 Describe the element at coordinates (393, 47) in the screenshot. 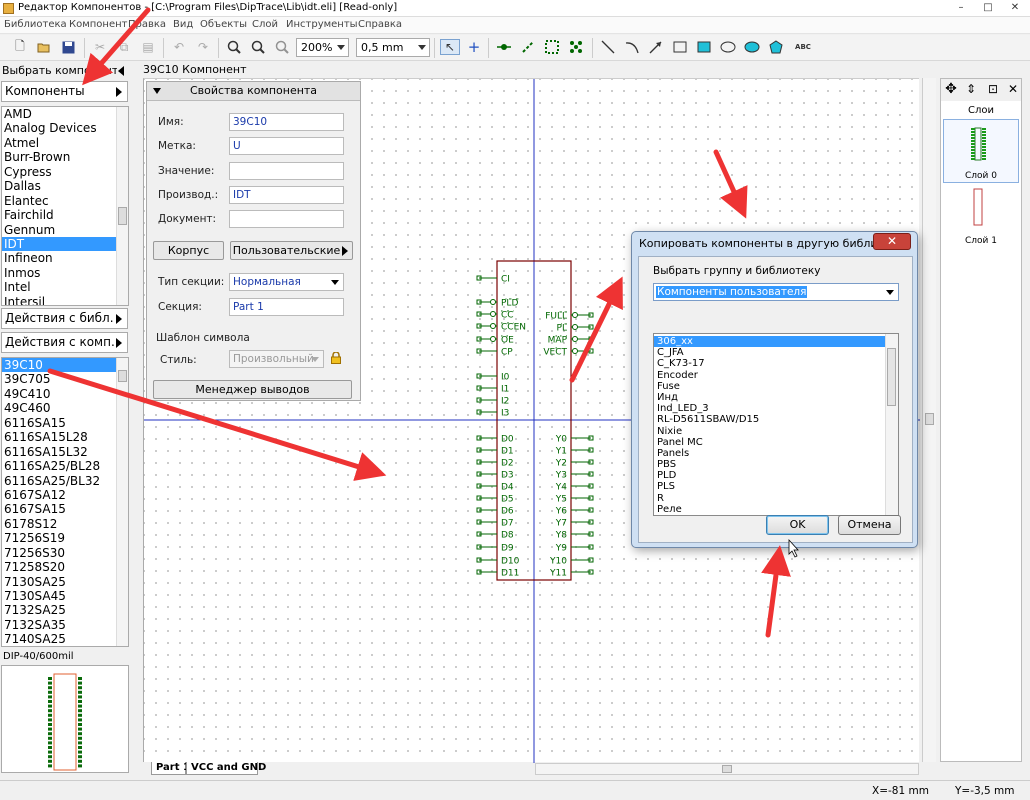

I see `line-width-combo: 0,5 mm` at that location.